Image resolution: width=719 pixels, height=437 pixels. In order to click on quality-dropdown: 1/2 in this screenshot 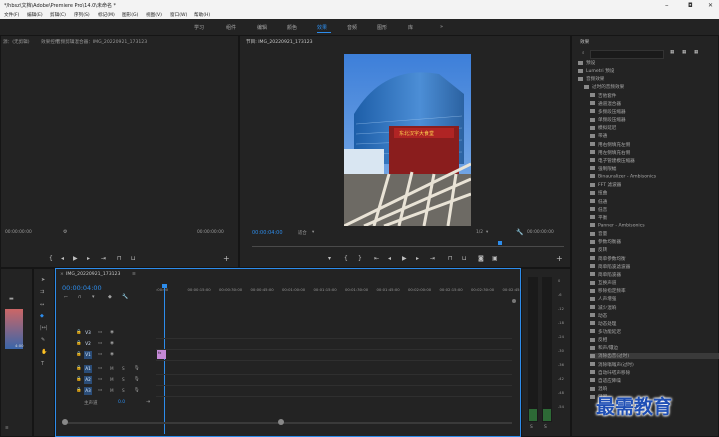, I will do `click(479, 232)`.